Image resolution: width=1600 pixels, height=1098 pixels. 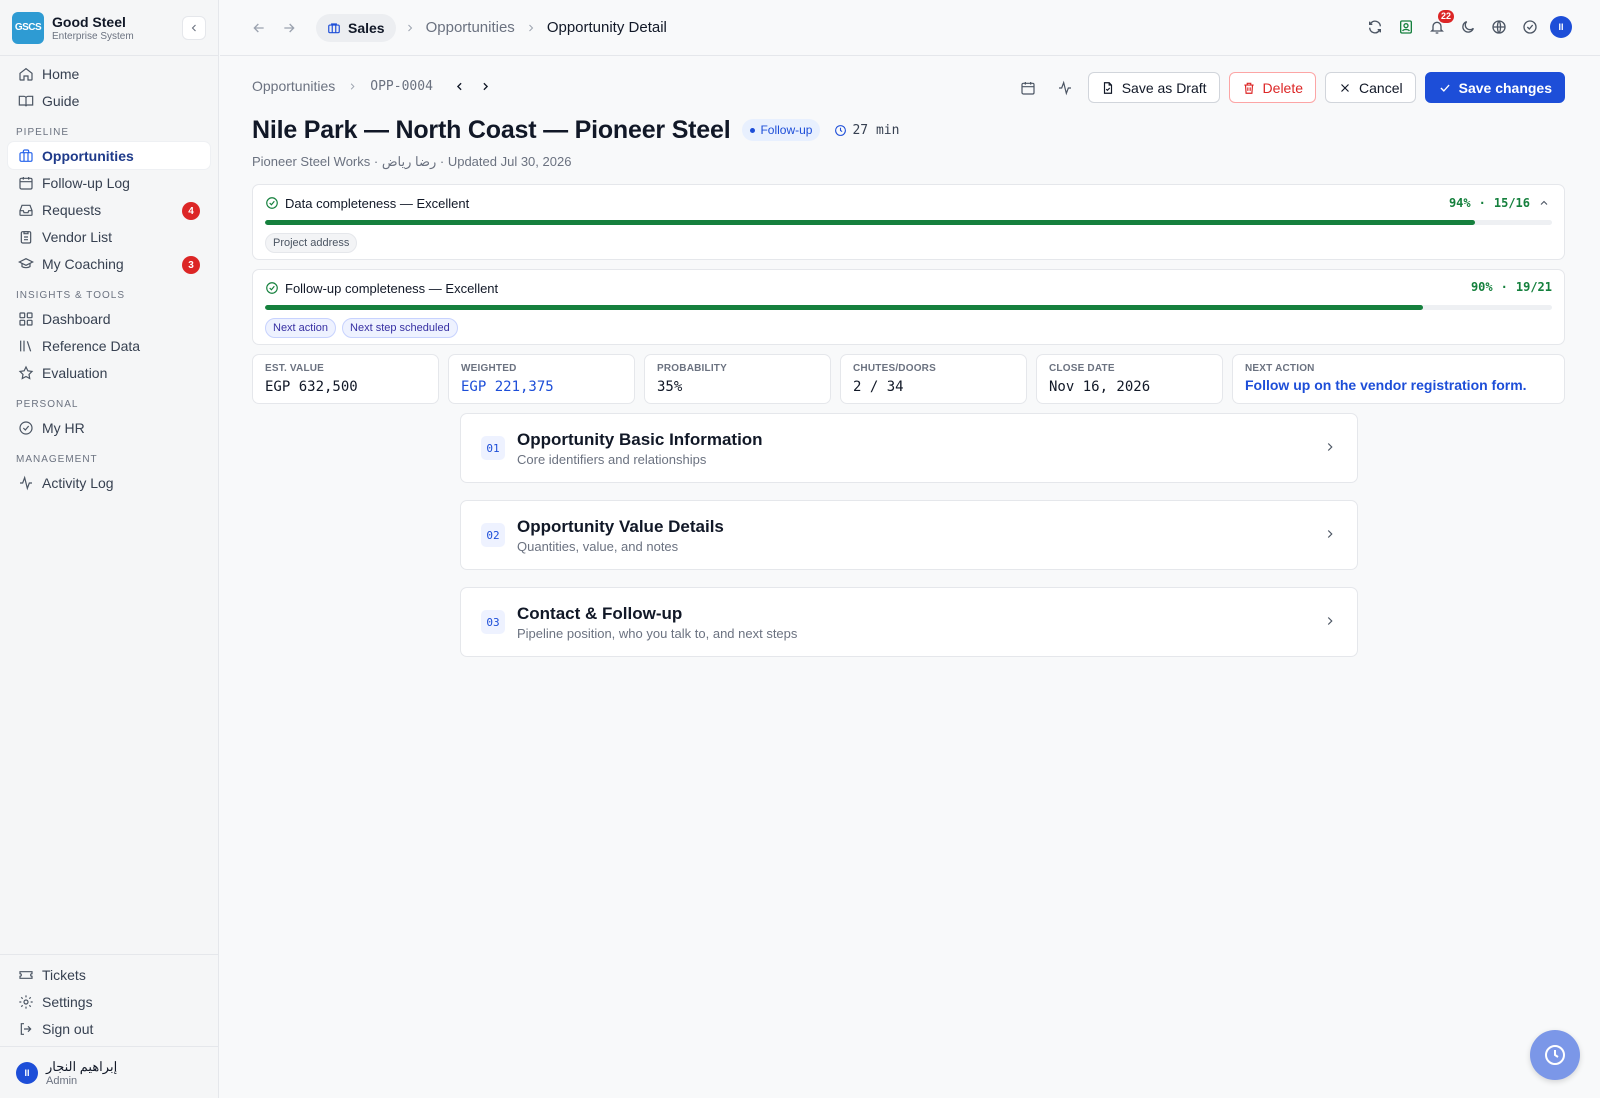 I want to click on section-title: Contact & Follow-up, so click(x=600, y=613).